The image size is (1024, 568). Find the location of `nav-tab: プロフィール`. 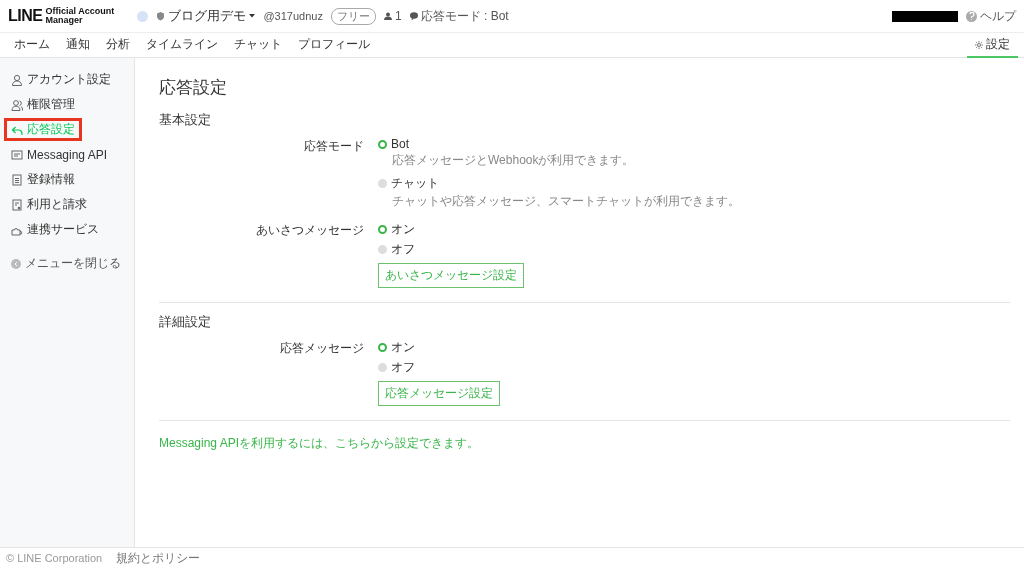

nav-tab: プロフィール is located at coordinates (334, 45).